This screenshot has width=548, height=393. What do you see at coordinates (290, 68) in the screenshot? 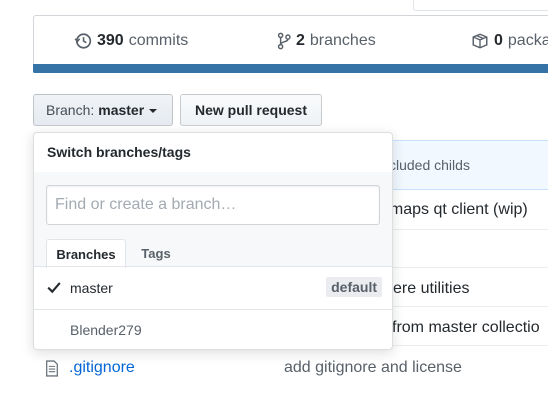
I see `language-bar` at bounding box center [290, 68].